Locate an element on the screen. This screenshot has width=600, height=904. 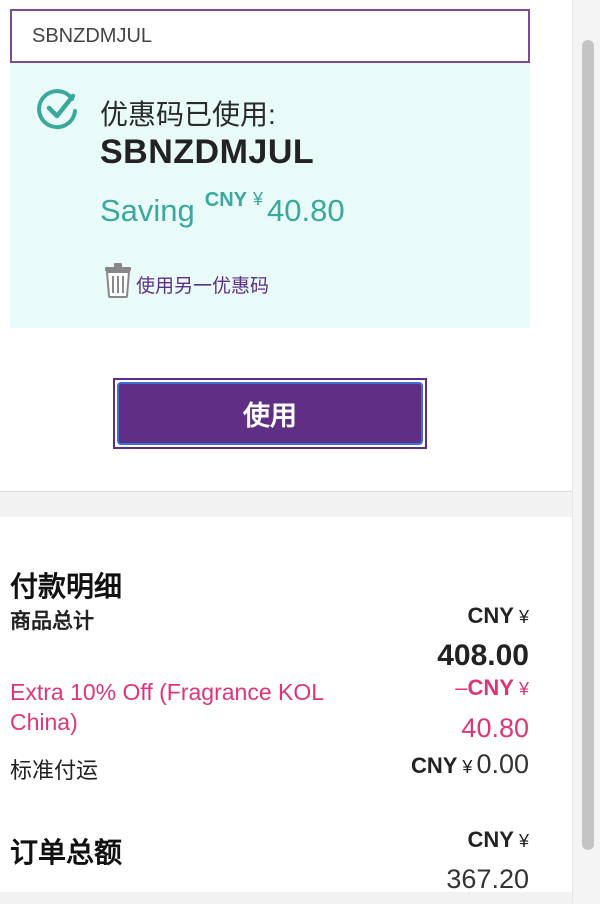
saving-amount: 40.80 is located at coordinates (306, 210).